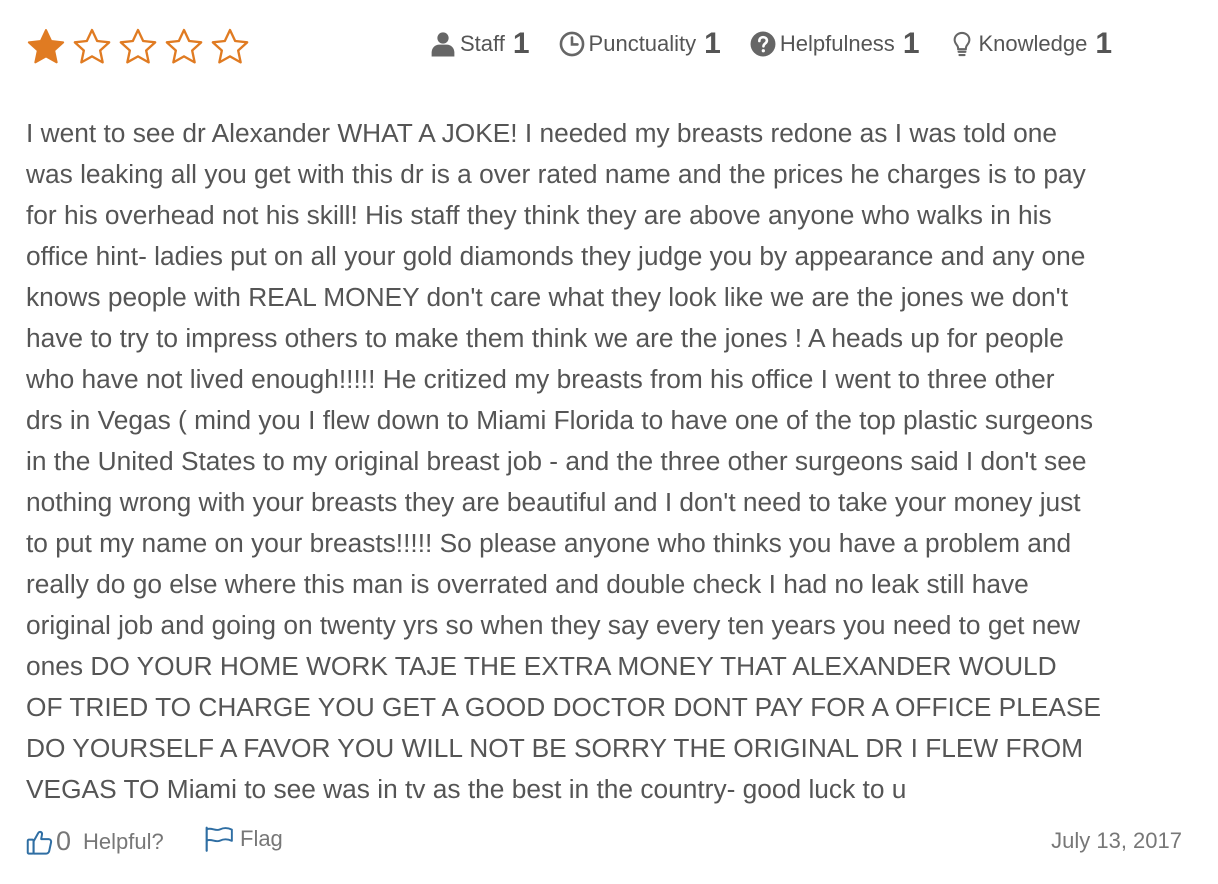 This screenshot has width=1218, height=884. I want to click on star-rating, so click(138, 47).